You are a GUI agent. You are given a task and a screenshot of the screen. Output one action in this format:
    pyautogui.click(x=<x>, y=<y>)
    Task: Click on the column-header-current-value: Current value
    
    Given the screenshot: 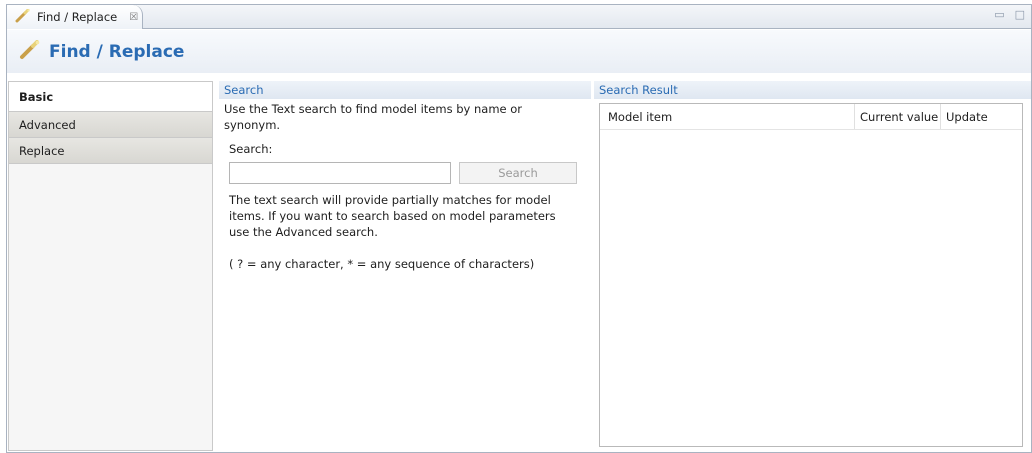 What is the action you would take?
    pyautogui.click(x=898, y=116)
    